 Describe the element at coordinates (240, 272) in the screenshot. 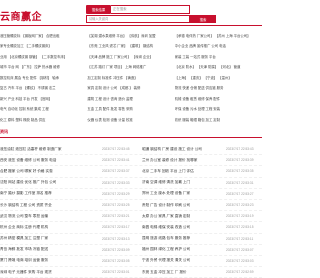

I see `news-date: 2023/7/17 22:52:59` at that location.